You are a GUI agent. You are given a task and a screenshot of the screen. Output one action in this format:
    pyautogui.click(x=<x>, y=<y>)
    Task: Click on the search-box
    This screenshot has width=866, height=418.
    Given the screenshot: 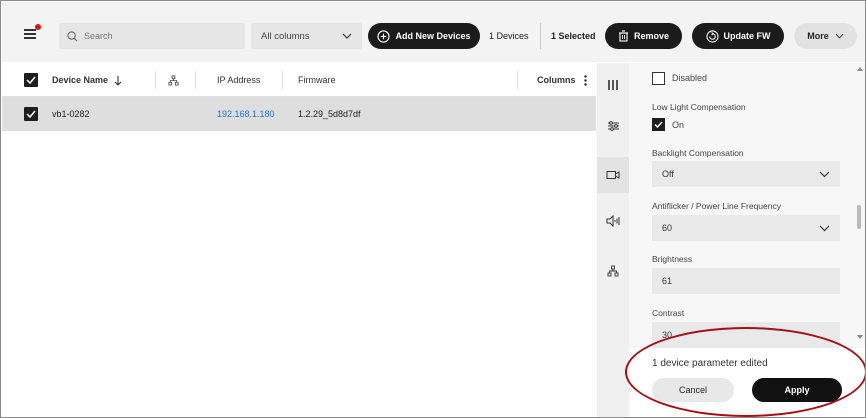 What is the action you would take?
    pyautogui.click(x=152, y=36)
    